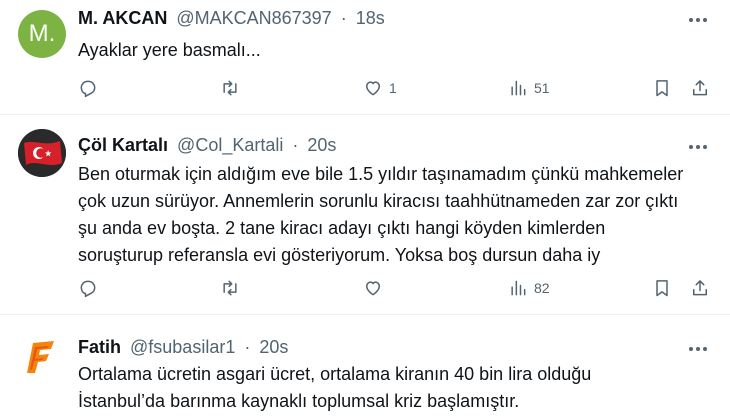  Describe the element at coordinates (99, 347) in the screenshot. I see `display-name: Fatih` at that location.